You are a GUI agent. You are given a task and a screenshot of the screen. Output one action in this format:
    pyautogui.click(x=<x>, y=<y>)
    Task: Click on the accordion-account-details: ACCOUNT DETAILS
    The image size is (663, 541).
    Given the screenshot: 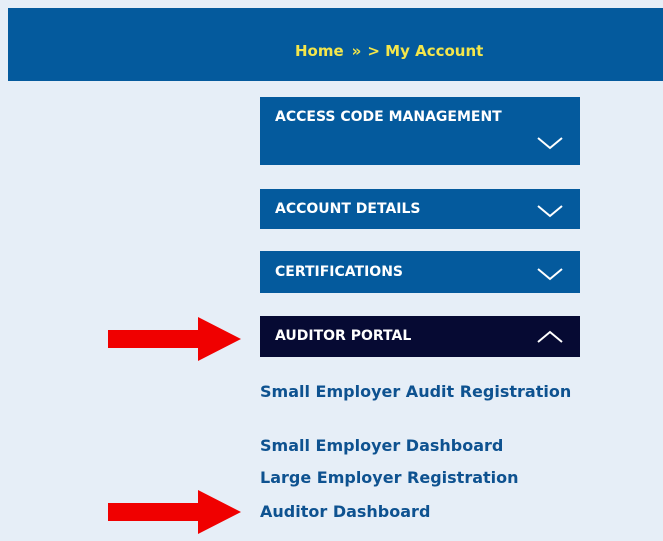 What is the action you would take?
    pyautogui.click(x=420, y=209)
    